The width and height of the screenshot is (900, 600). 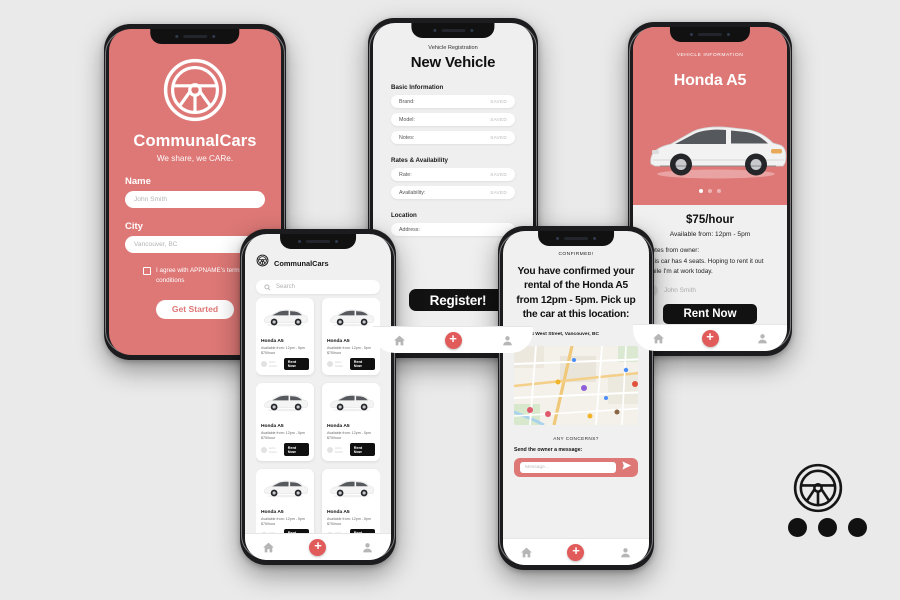 I want to click on name-label: Name, so click(x=138, y=181).